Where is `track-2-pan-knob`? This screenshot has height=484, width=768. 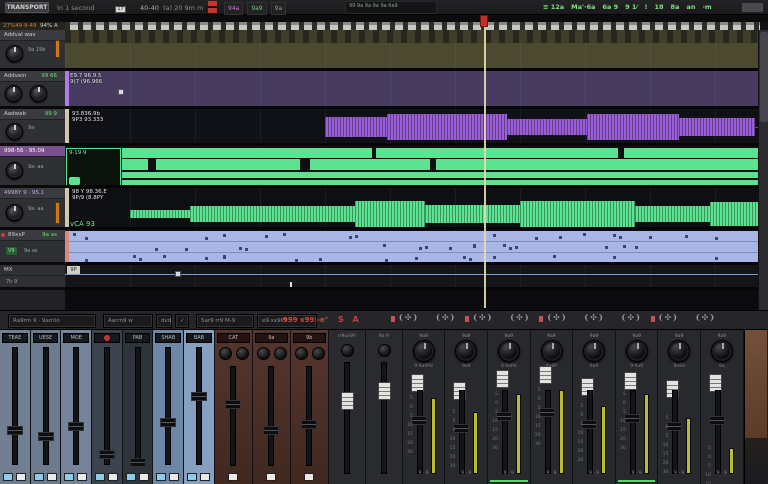 track-2-pan-knob is located at coordinates (38, 93).